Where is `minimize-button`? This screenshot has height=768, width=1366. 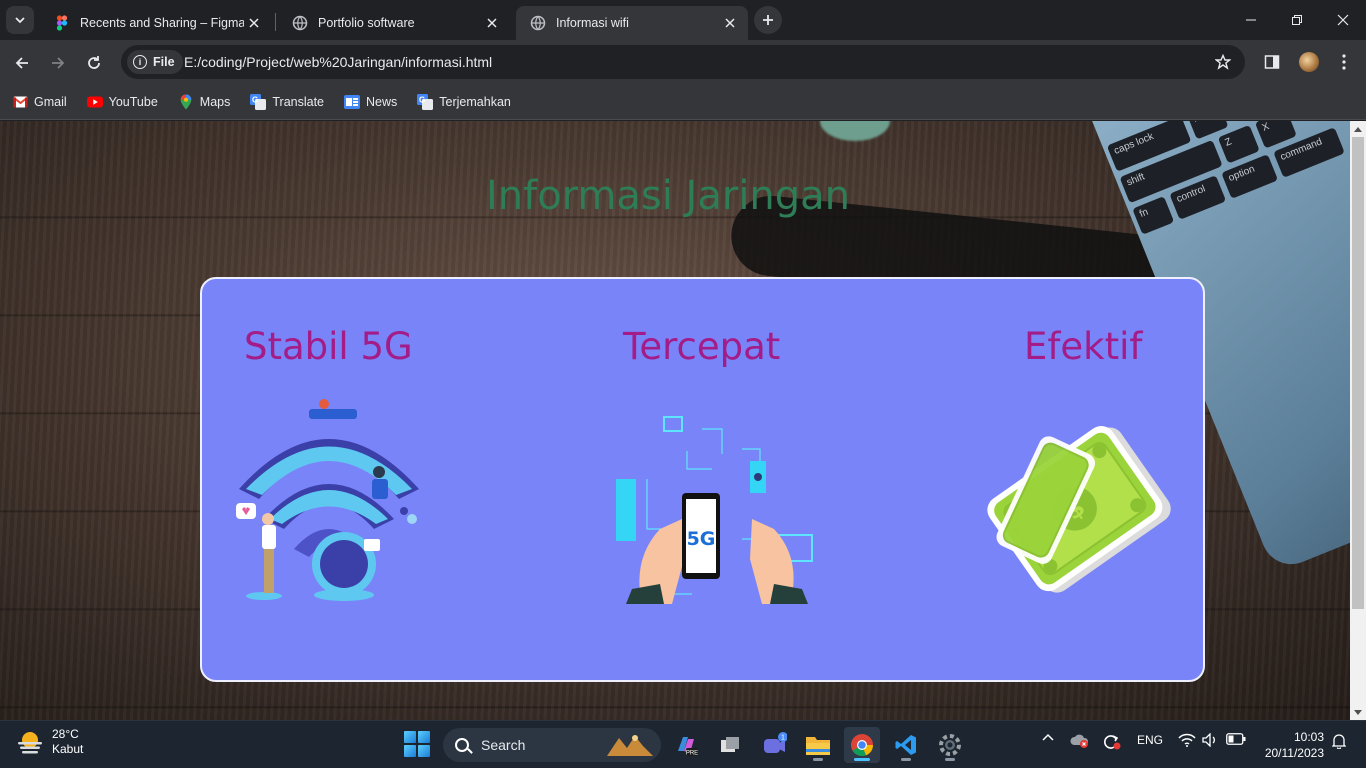 minimize-button is located at coordinates (1251, 20).